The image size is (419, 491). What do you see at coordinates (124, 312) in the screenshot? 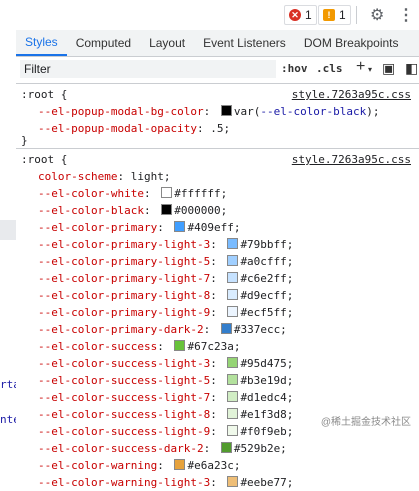
I see `property-name: --el-color-primary-light-9` at bounding box center [124, 312].